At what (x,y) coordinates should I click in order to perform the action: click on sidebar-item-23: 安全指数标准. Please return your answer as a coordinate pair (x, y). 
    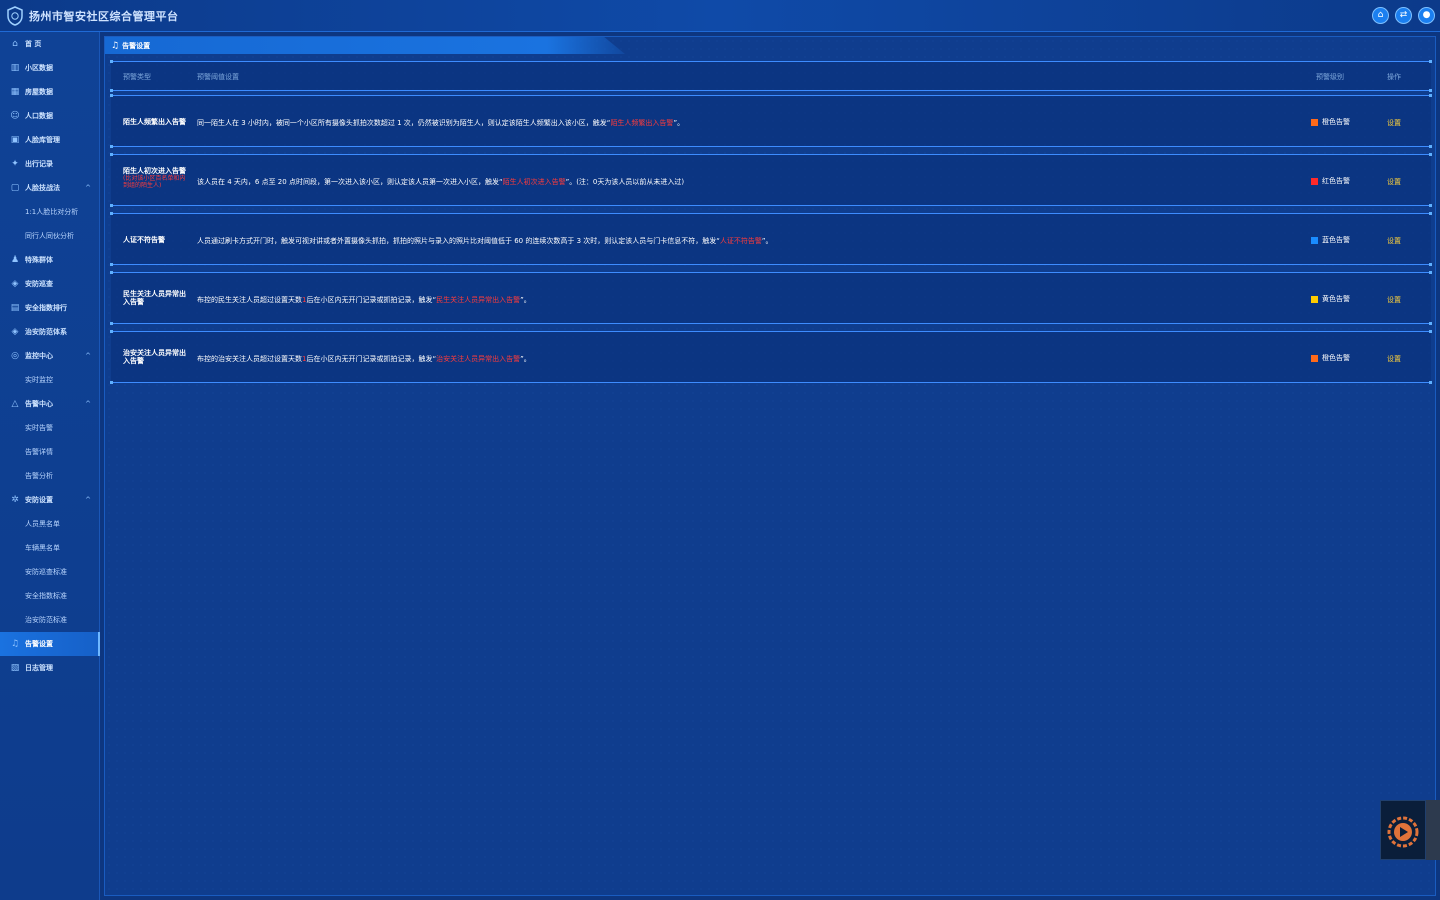
    Looking at the image, I should click on (50, 596).